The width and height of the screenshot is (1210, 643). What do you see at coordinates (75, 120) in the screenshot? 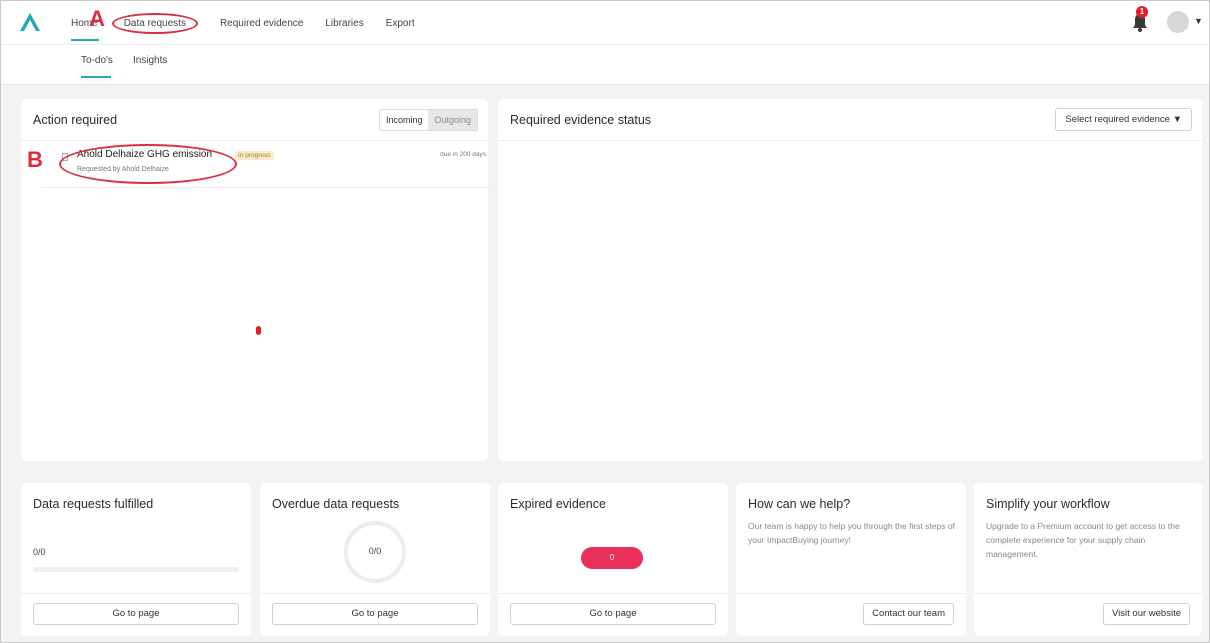
I see `action-required-title: Action required` at bounding box center [75, 120].